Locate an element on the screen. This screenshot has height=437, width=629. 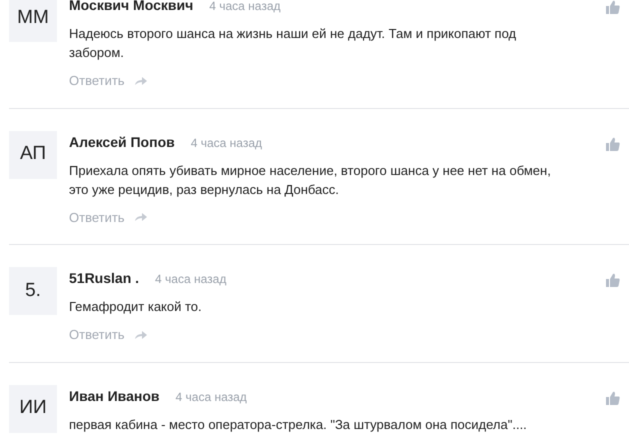
avatar: АП is located at coordinates (33, 154).